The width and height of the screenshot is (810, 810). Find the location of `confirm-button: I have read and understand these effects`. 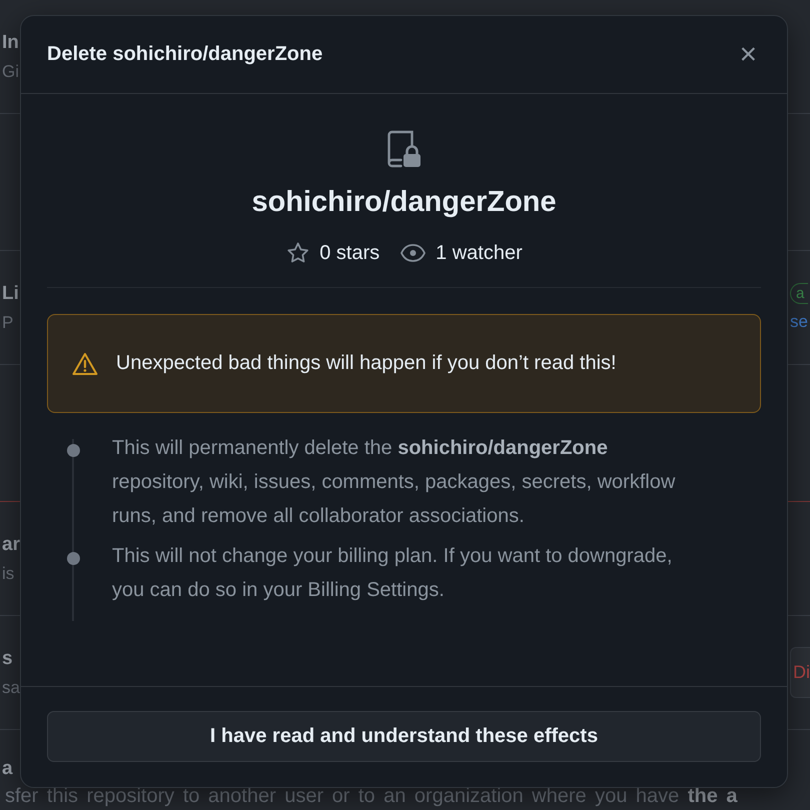

confirm-button: I have read and understand these effects is located at coordinates (404, 736).